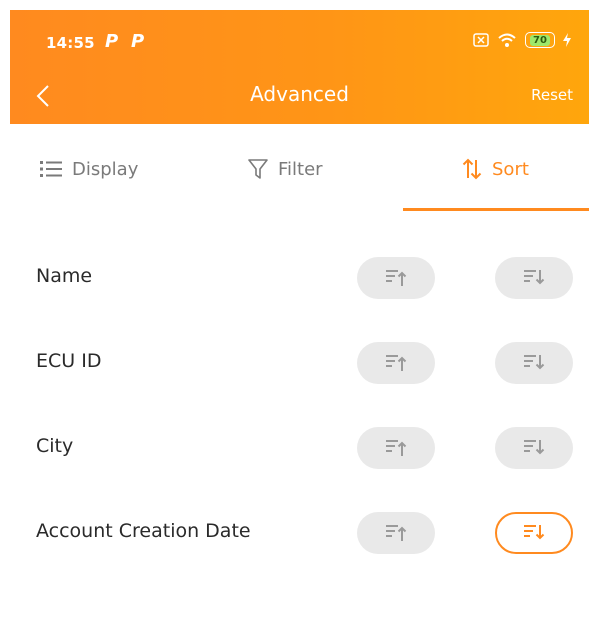  I want to click on tab-filter-label: Filter, so click(300, 169).